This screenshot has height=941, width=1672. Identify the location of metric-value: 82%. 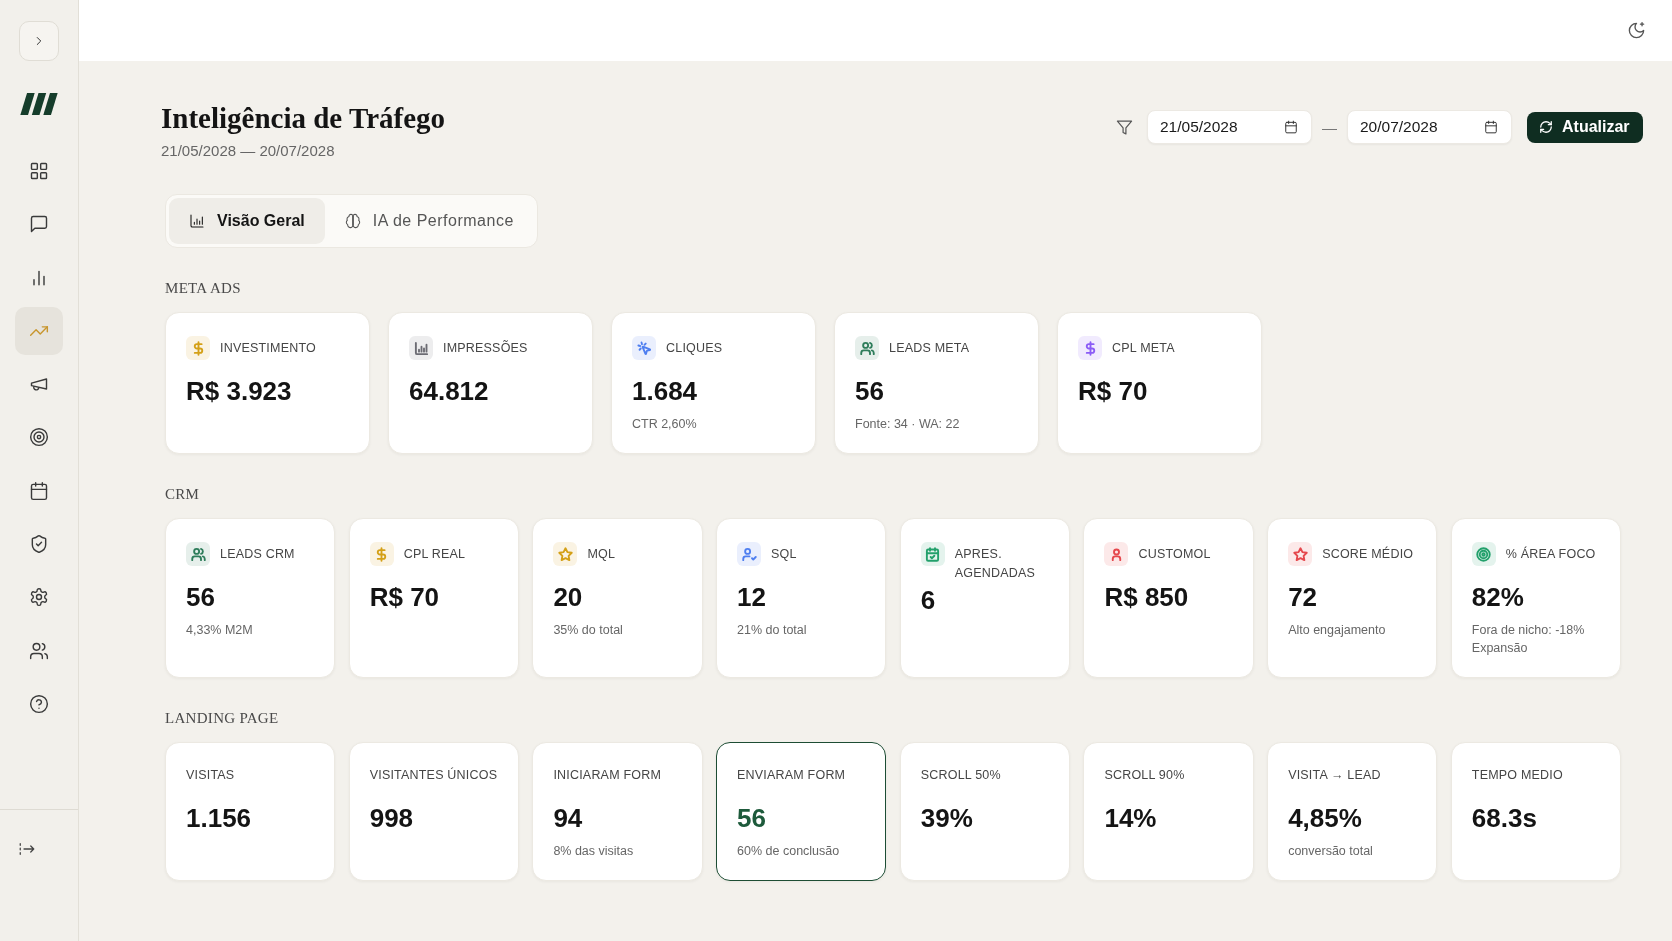
(1497, 597).